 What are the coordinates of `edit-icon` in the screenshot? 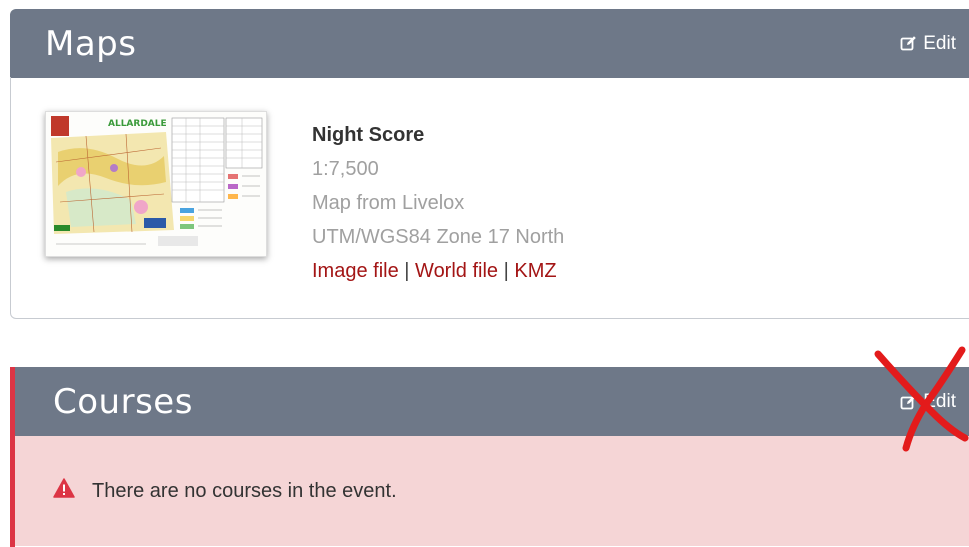 It's located at (908, 43).